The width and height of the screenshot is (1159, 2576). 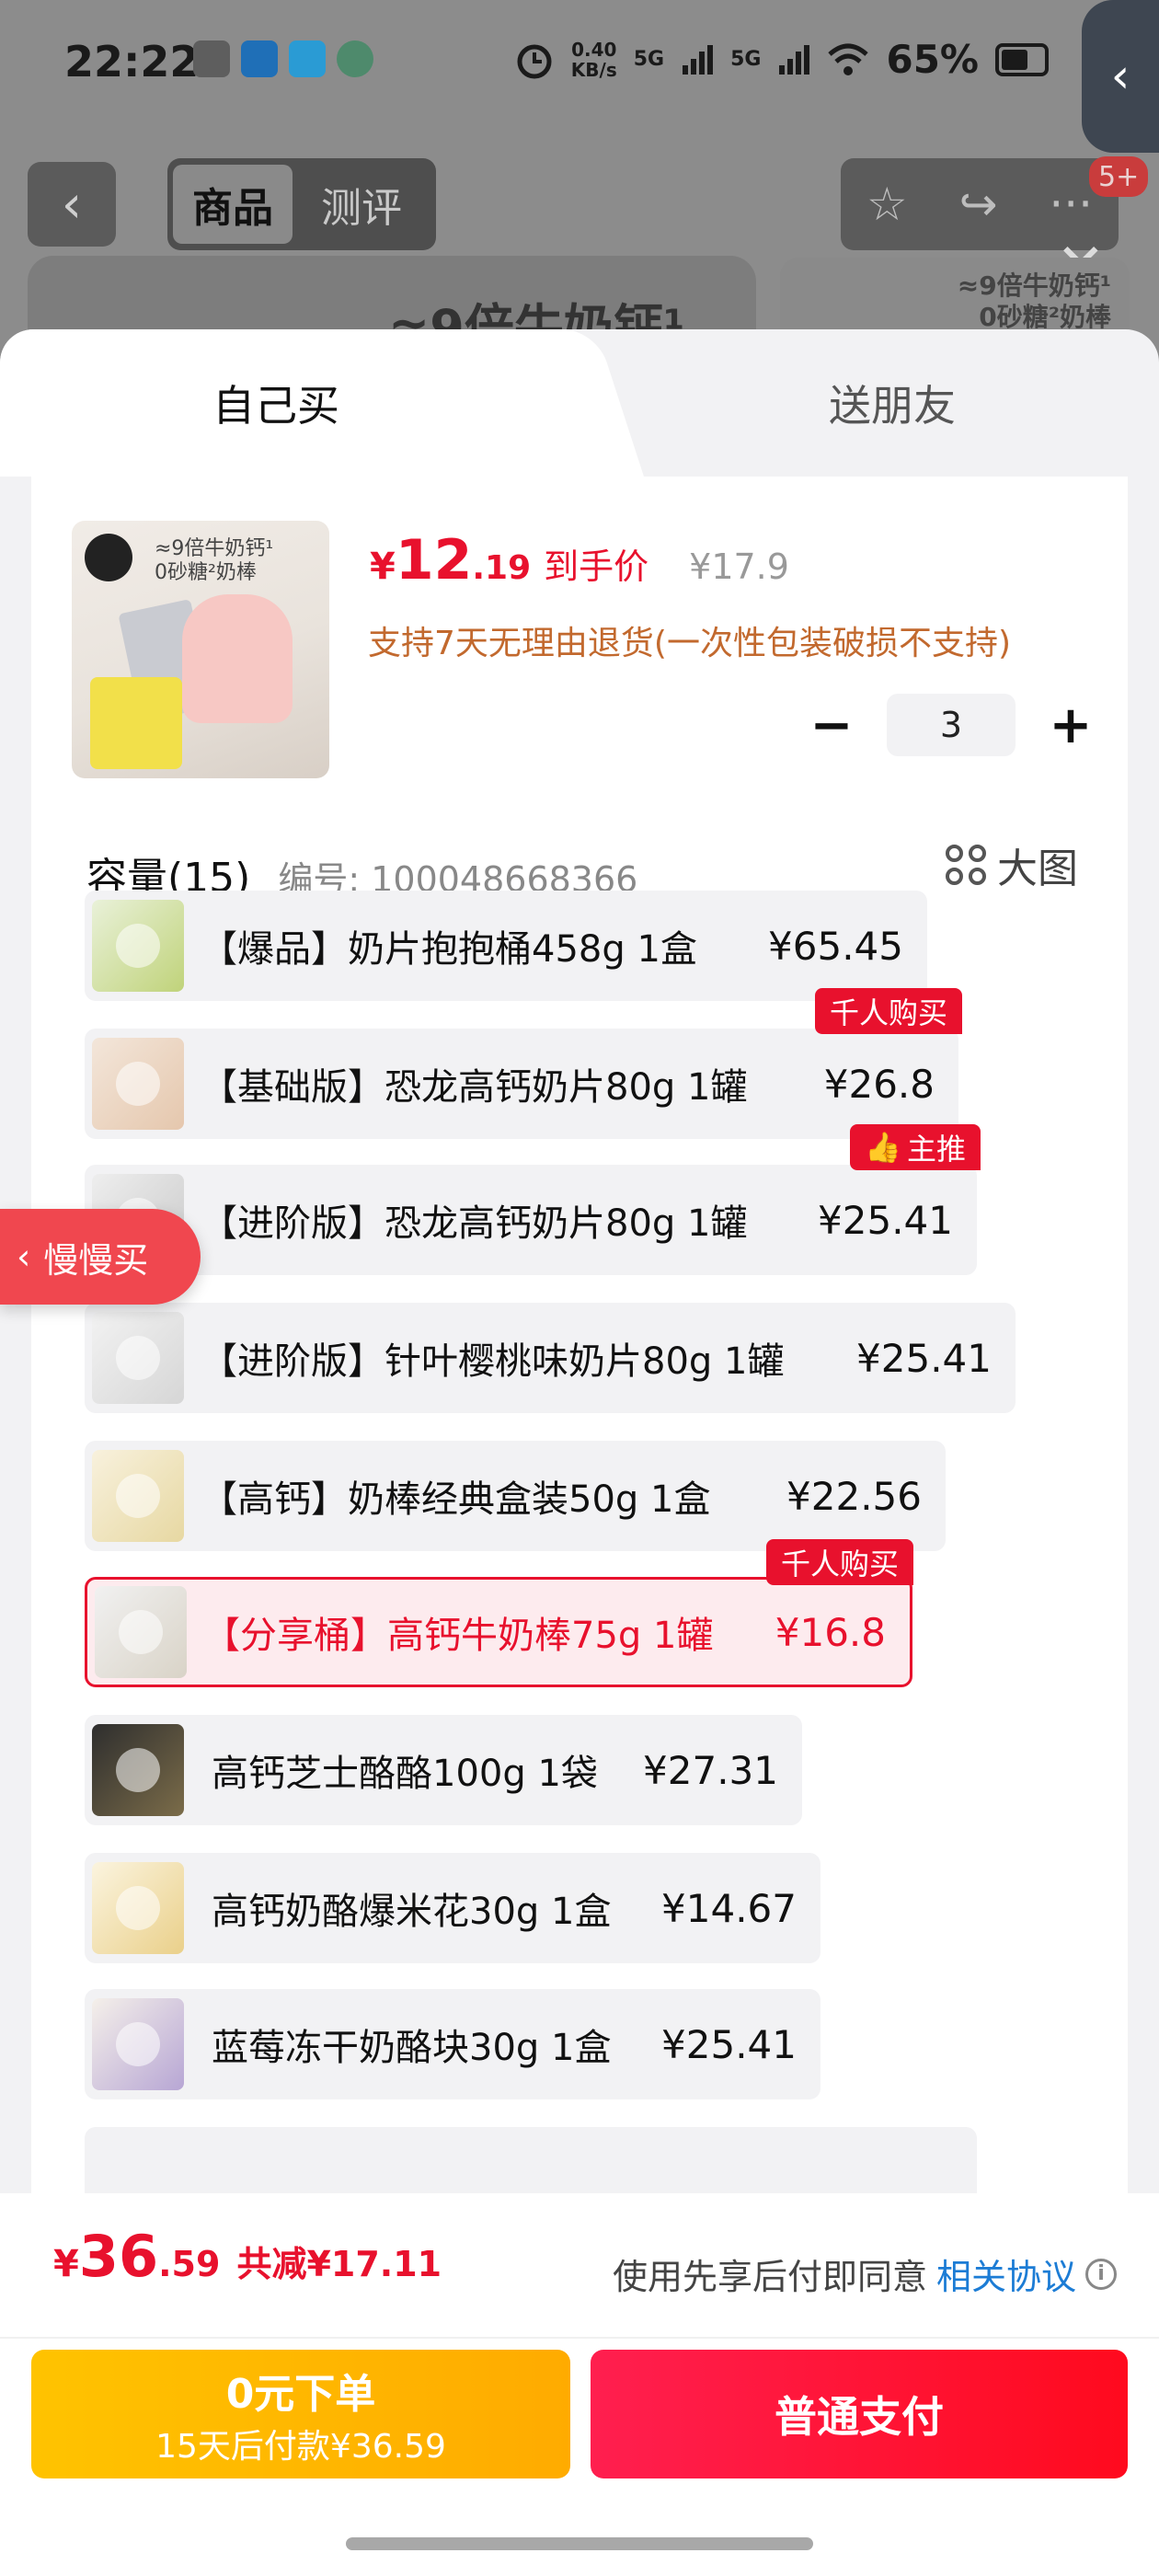 I want to click on option-item: 【爆品】奶片抱抱桶458g 1盒 ¥65.45, so click(x=506, y=946).